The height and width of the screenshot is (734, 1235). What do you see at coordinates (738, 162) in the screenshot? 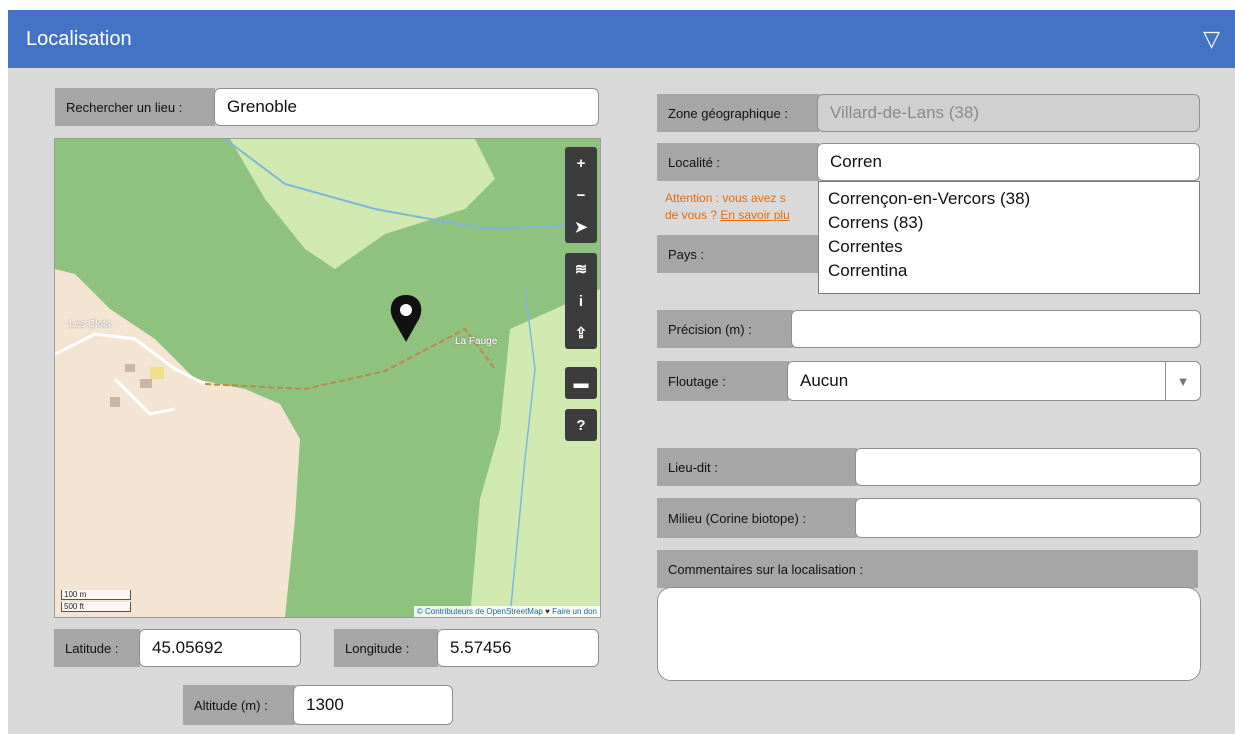
I see `localite-label: Localité :` at bounding box center [738, 162].